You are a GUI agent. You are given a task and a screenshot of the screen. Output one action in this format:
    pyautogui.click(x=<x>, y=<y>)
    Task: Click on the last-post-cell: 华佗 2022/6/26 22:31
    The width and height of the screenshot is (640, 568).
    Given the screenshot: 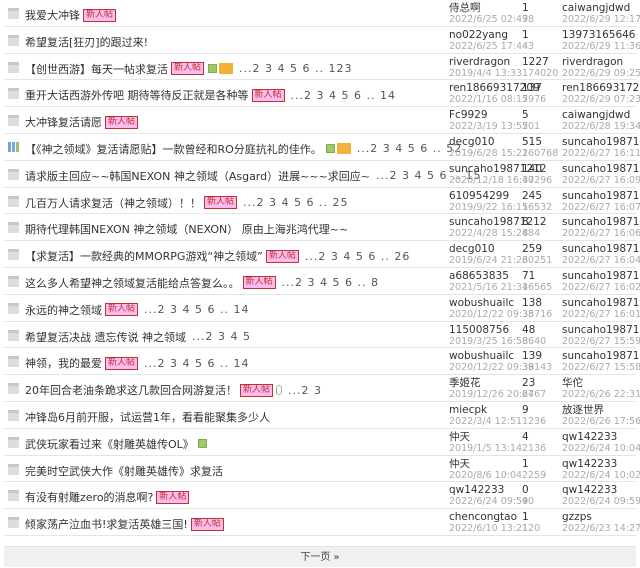 What is the action you would take?
    pyautogui.click(x=601, y=389)
    